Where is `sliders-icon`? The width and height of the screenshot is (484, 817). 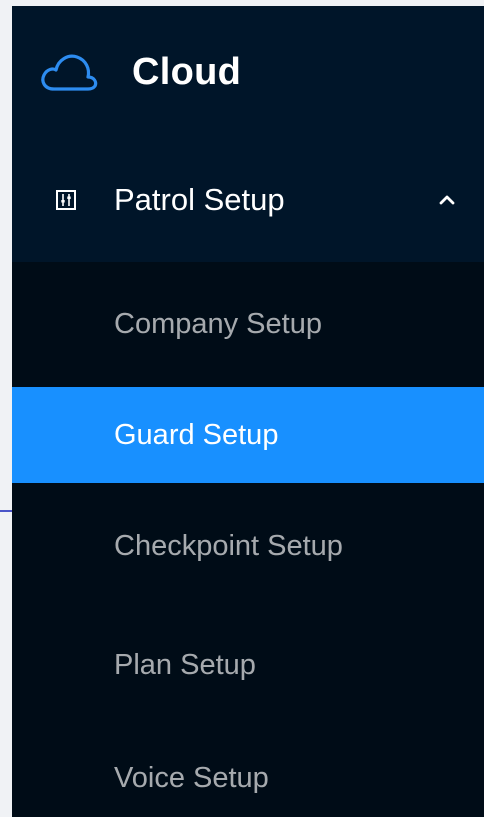
sliders-icon is located at coordinates (66, 200).